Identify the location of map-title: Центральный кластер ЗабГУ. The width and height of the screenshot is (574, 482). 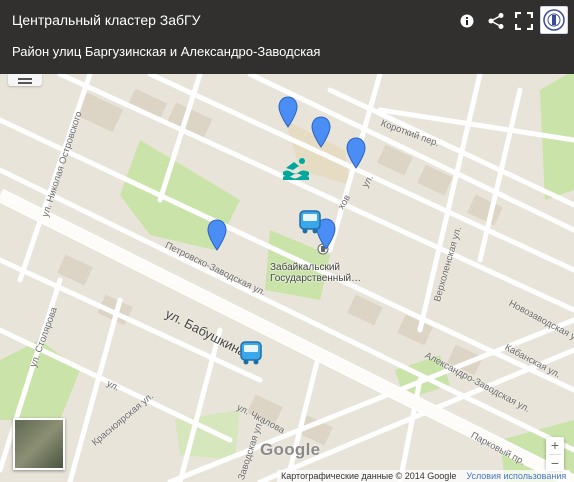
(106, 20).